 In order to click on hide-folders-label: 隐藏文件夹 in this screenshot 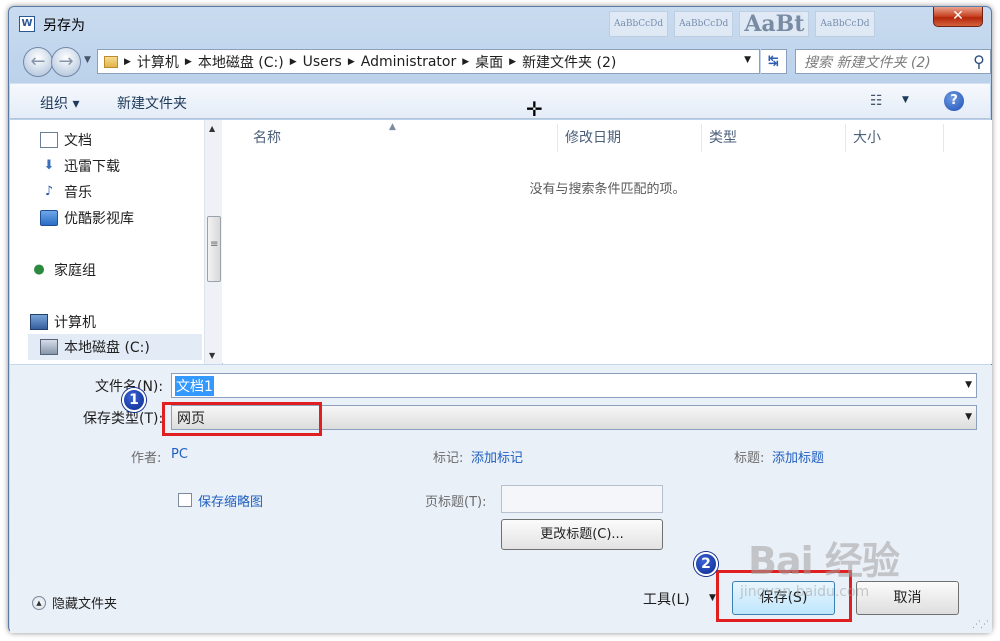, I will do `click(85, 604)`.